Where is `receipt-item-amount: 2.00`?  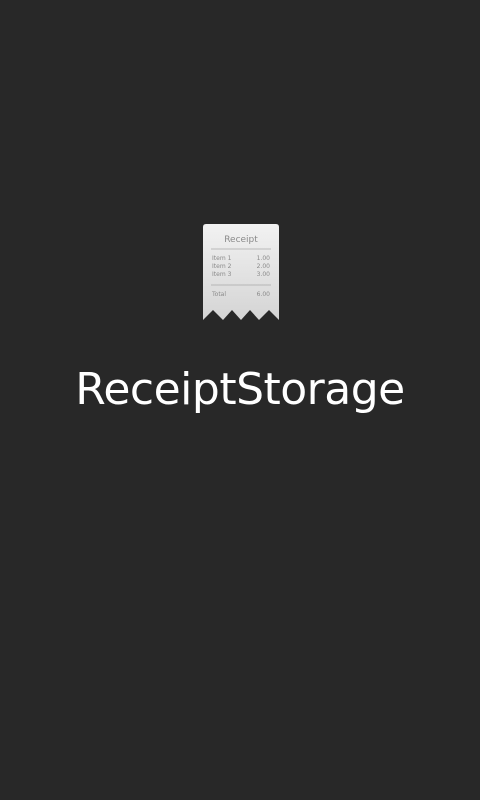
receipt-item-amount: 2.00 is located at coordinates (264, 266).